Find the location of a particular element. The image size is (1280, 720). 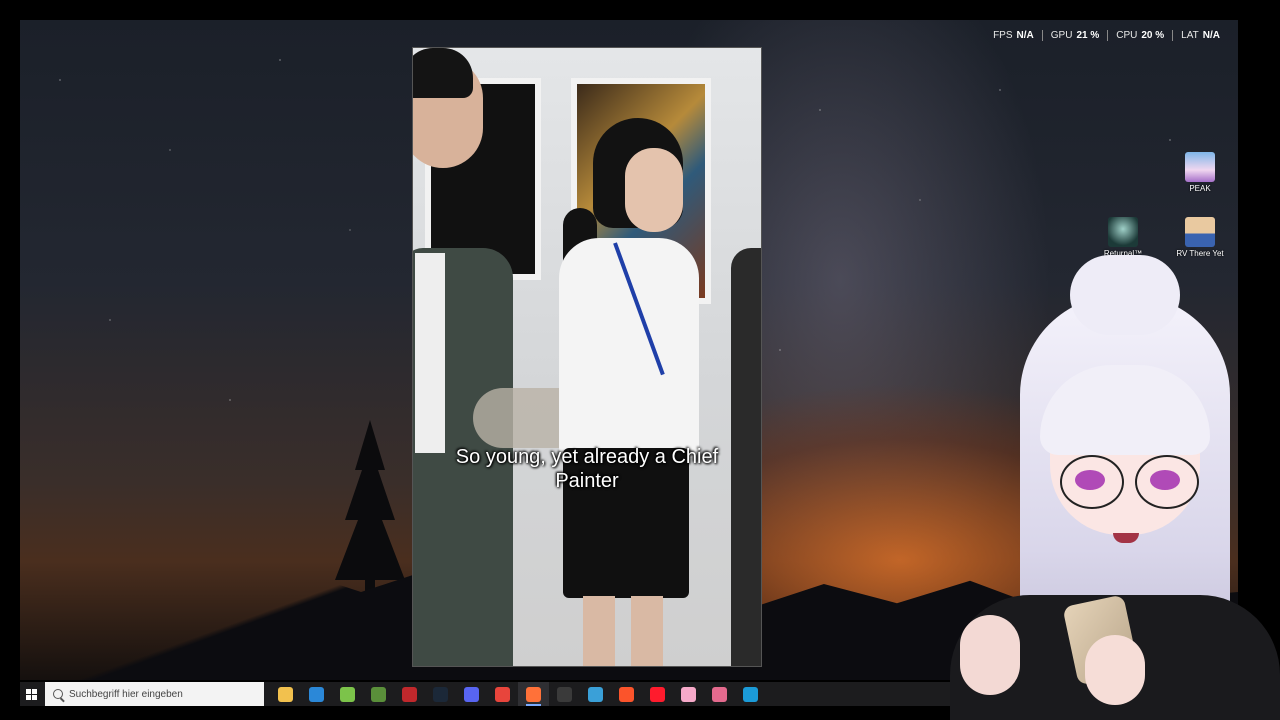

taskbar-app-chrome is located at coordinates (502, 694).